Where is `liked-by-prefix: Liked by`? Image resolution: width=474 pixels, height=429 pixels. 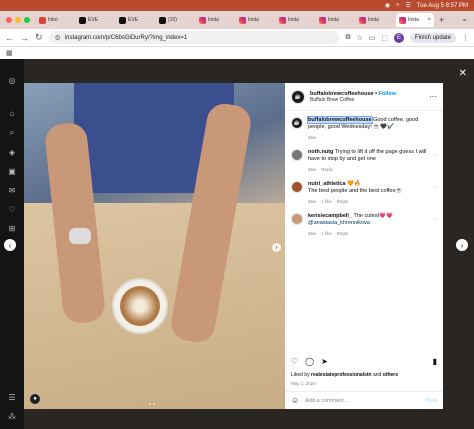
liked-by-prefix: Liked by is located at coordinates (301, 375).